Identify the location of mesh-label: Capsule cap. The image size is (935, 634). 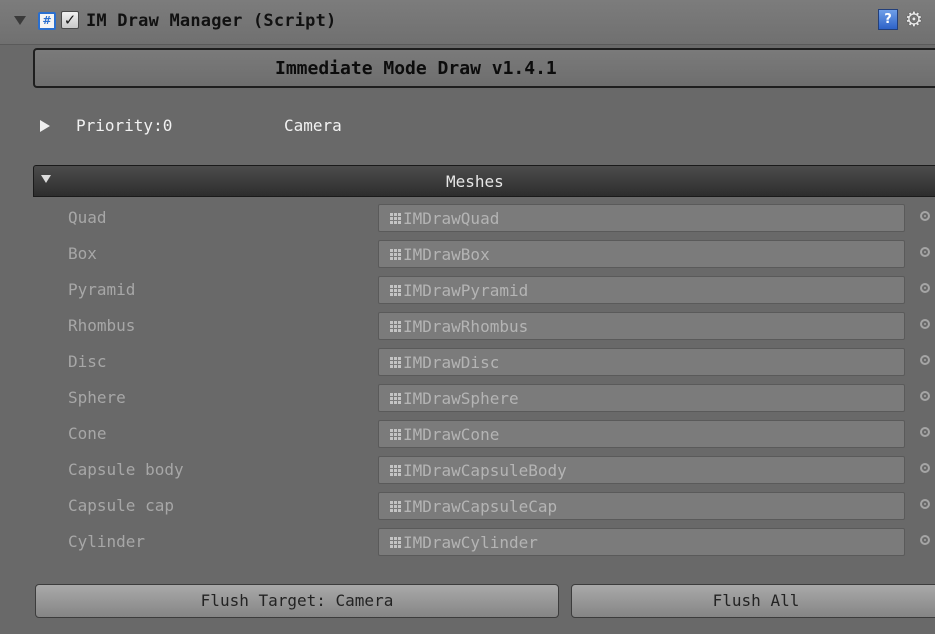
(121, 505).